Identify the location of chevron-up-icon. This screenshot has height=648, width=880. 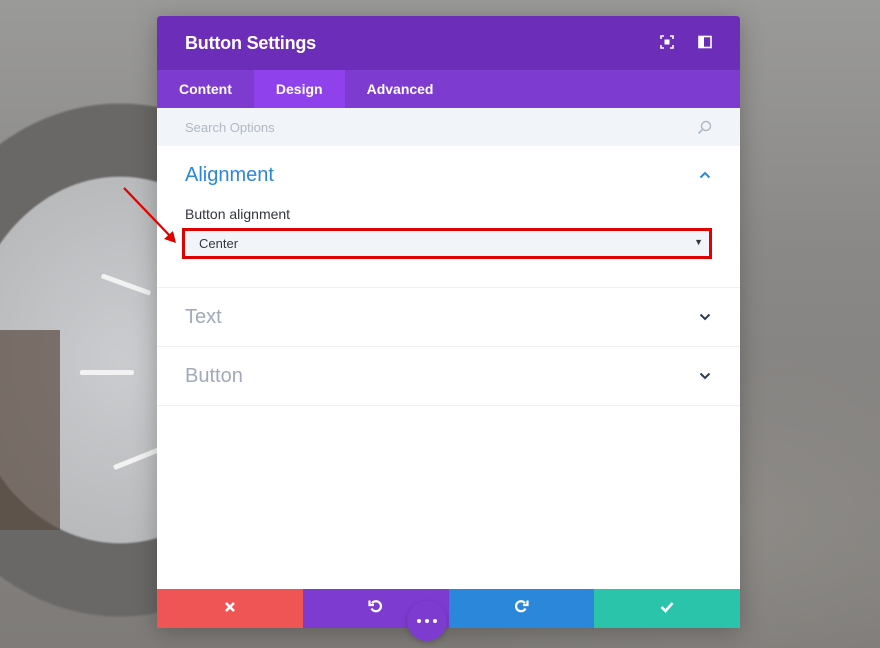
(705, 175).